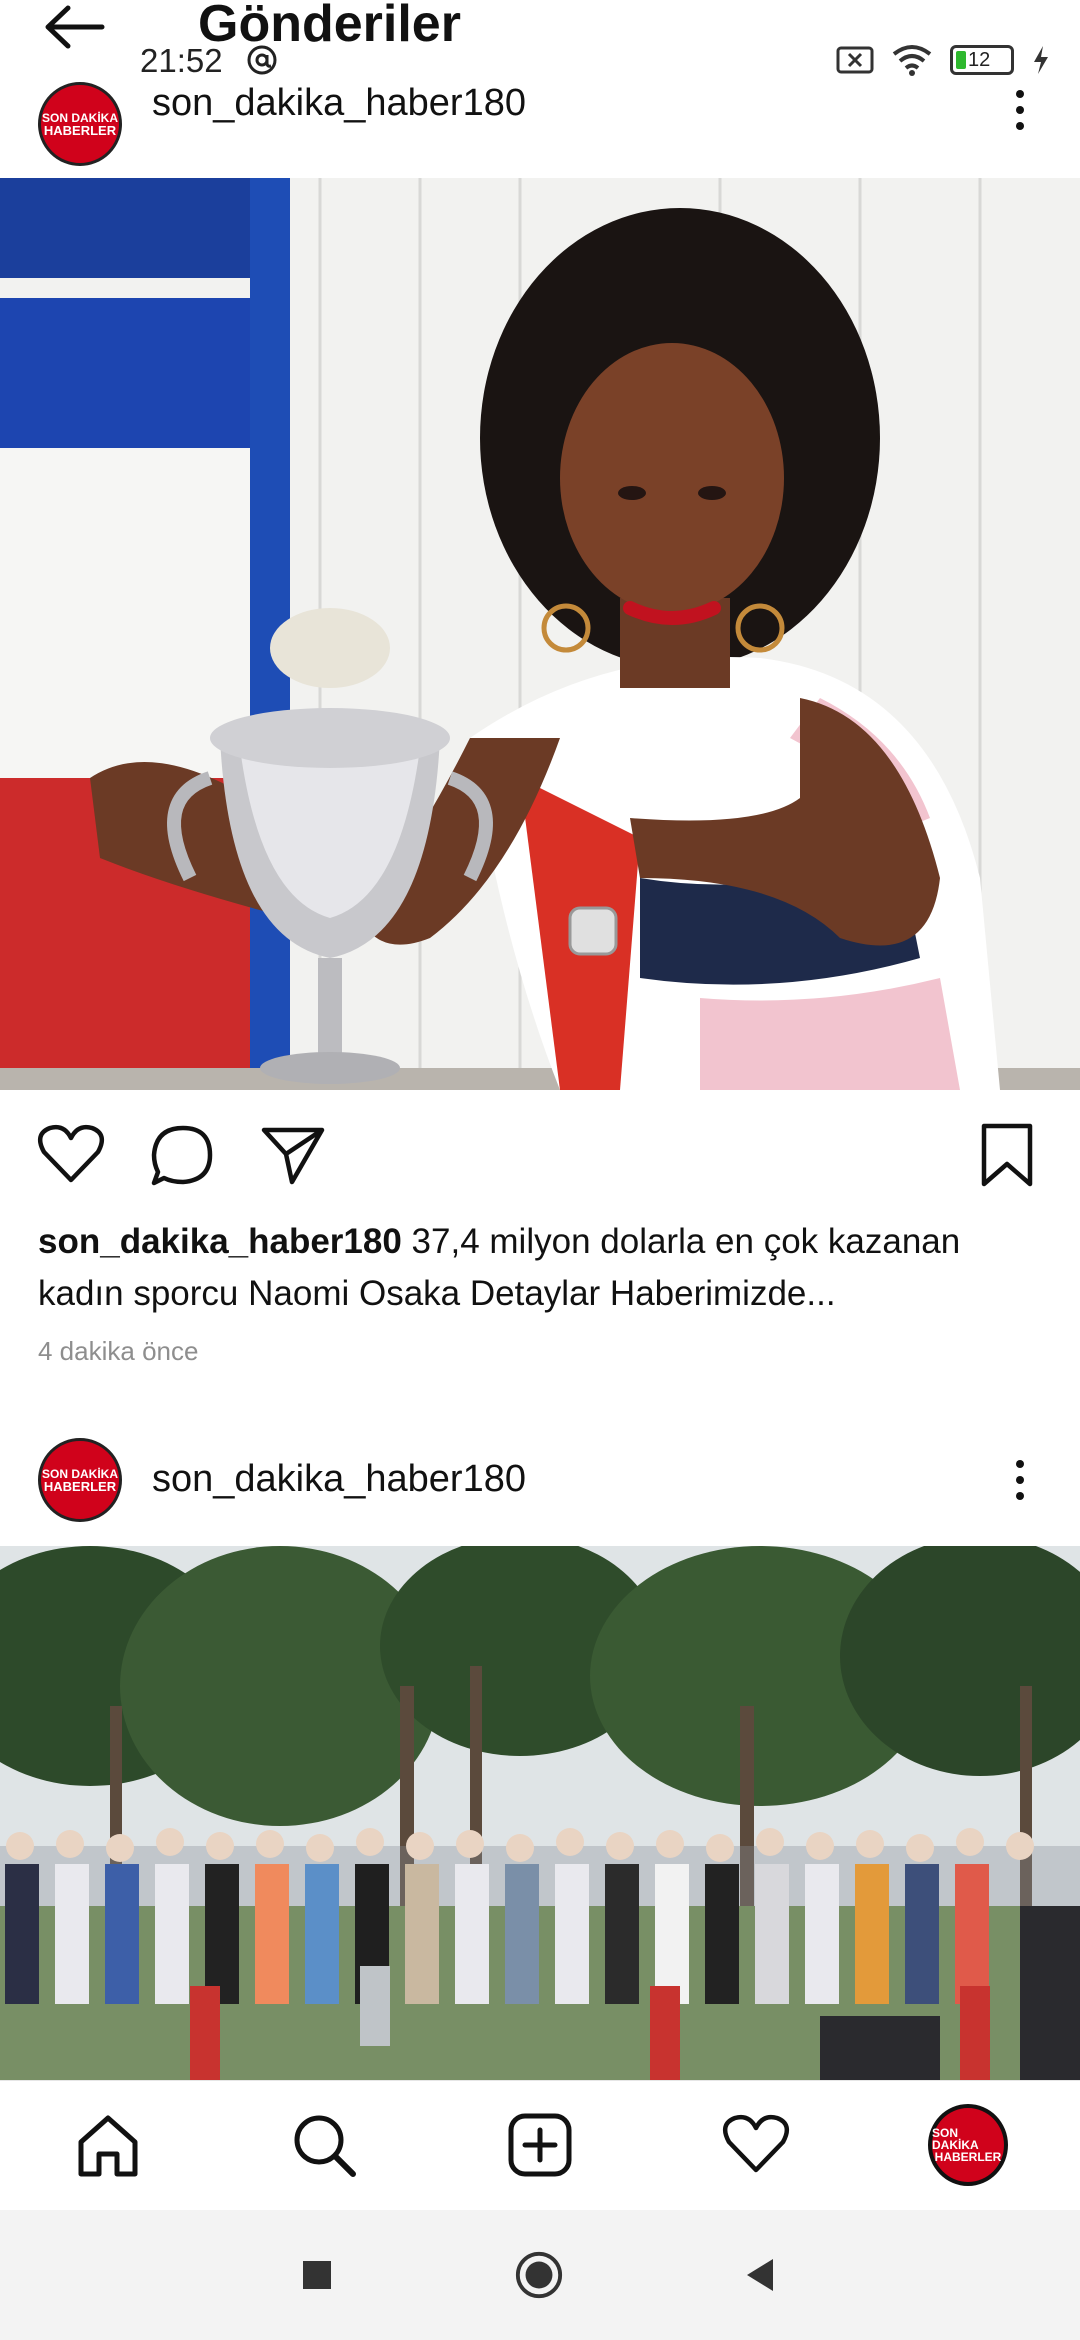 This screenshot has width=1080, height=2340. I want to click on square-icon, so click(317, 2275).